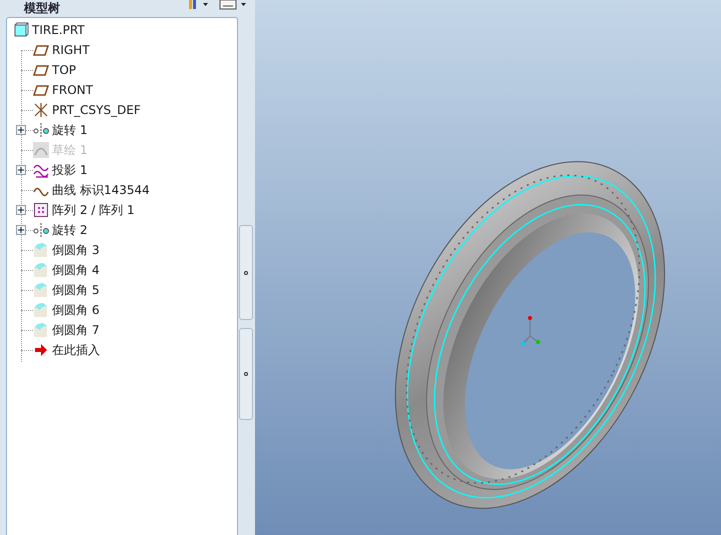 This screenshot has width=721, height=535. I want to click on tree-item: 倒圆角 6, so click(76, 310).